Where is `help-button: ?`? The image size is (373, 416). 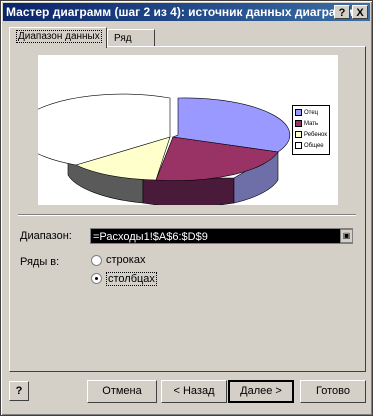 help-button: ? is located at coordinates (19, 391).